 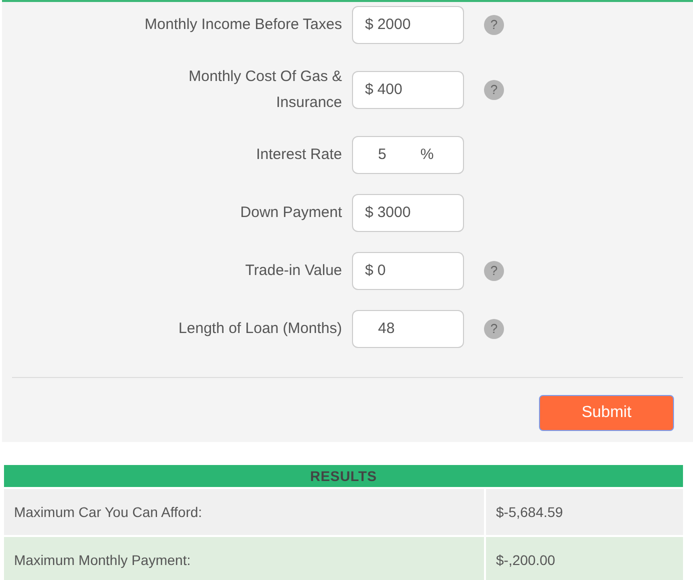 What do you see at coordinates (408, 329) in the screenshot?
I see `input-field: 48` at bounding box center [408, 329].